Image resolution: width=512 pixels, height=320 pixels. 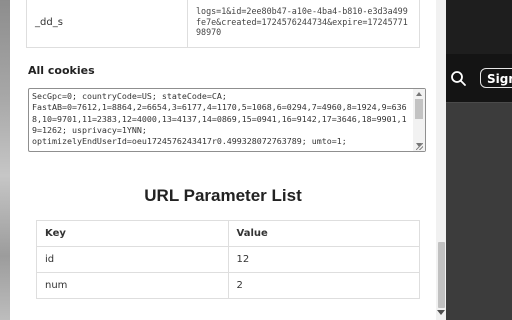 I want to click on textarea-scrollbar-thumb, so click(x=419, y=109).